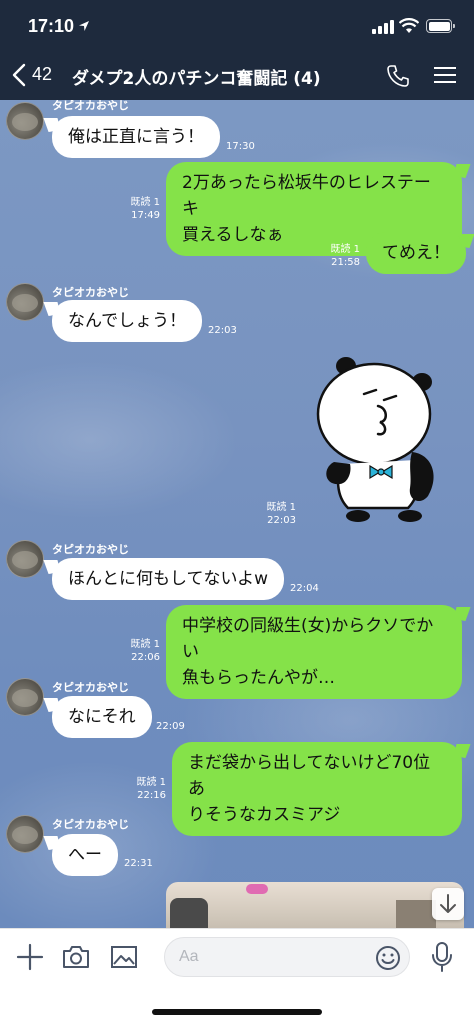 The height and width of the screenshot is (1024, 474). I want to click on input-bar, so click(237, 976).